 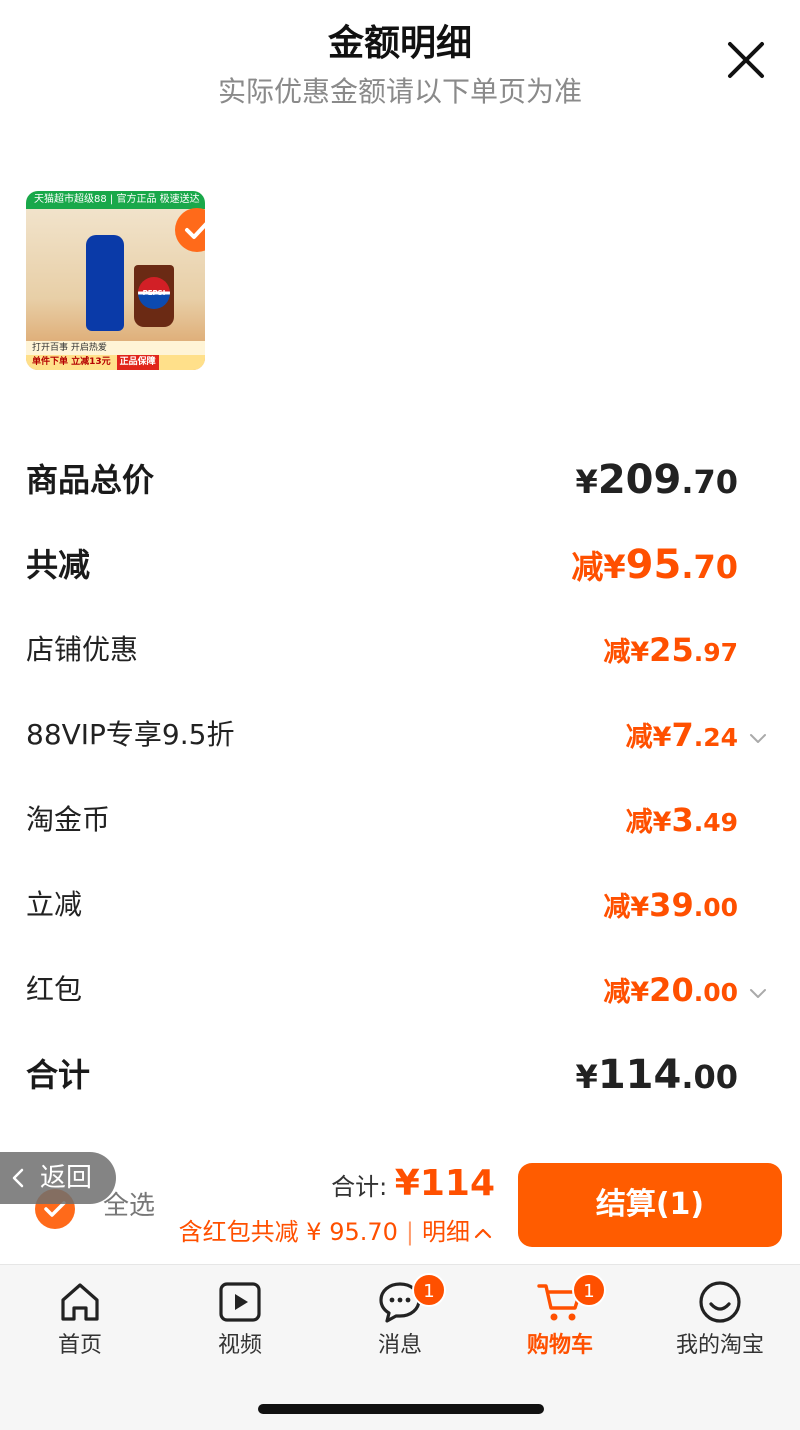 I want to click on vip-discount-label: 88VIP专享9.5折, so click(x=130, y=734).